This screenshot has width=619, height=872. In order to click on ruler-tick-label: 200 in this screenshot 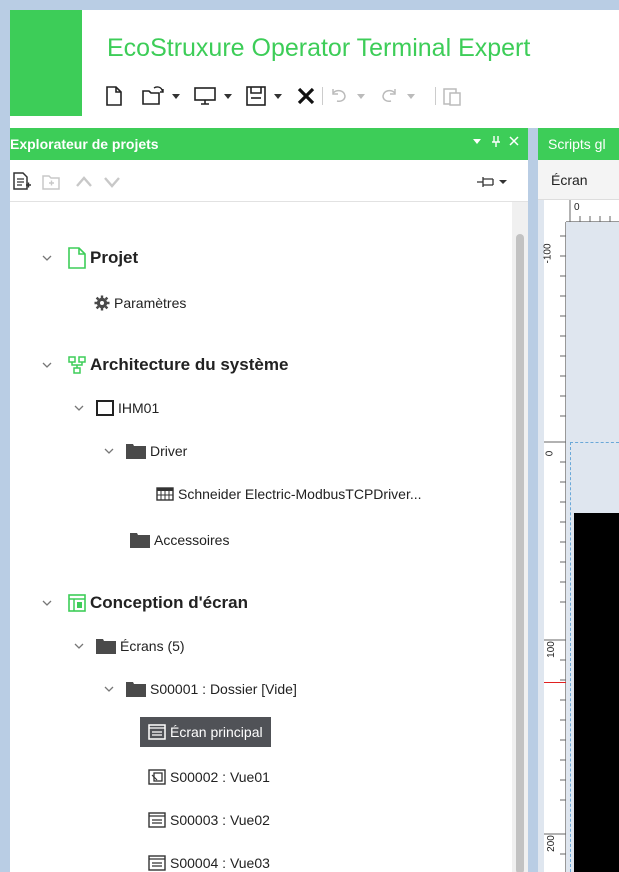, I will do `click(551, 843)`.